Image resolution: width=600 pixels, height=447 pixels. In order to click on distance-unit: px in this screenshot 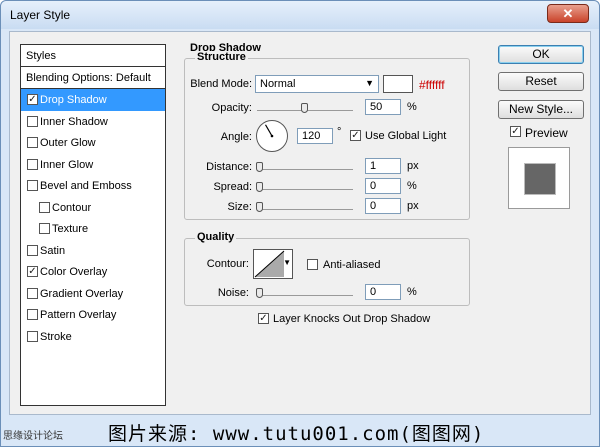, I will do `click(413, 166)`.